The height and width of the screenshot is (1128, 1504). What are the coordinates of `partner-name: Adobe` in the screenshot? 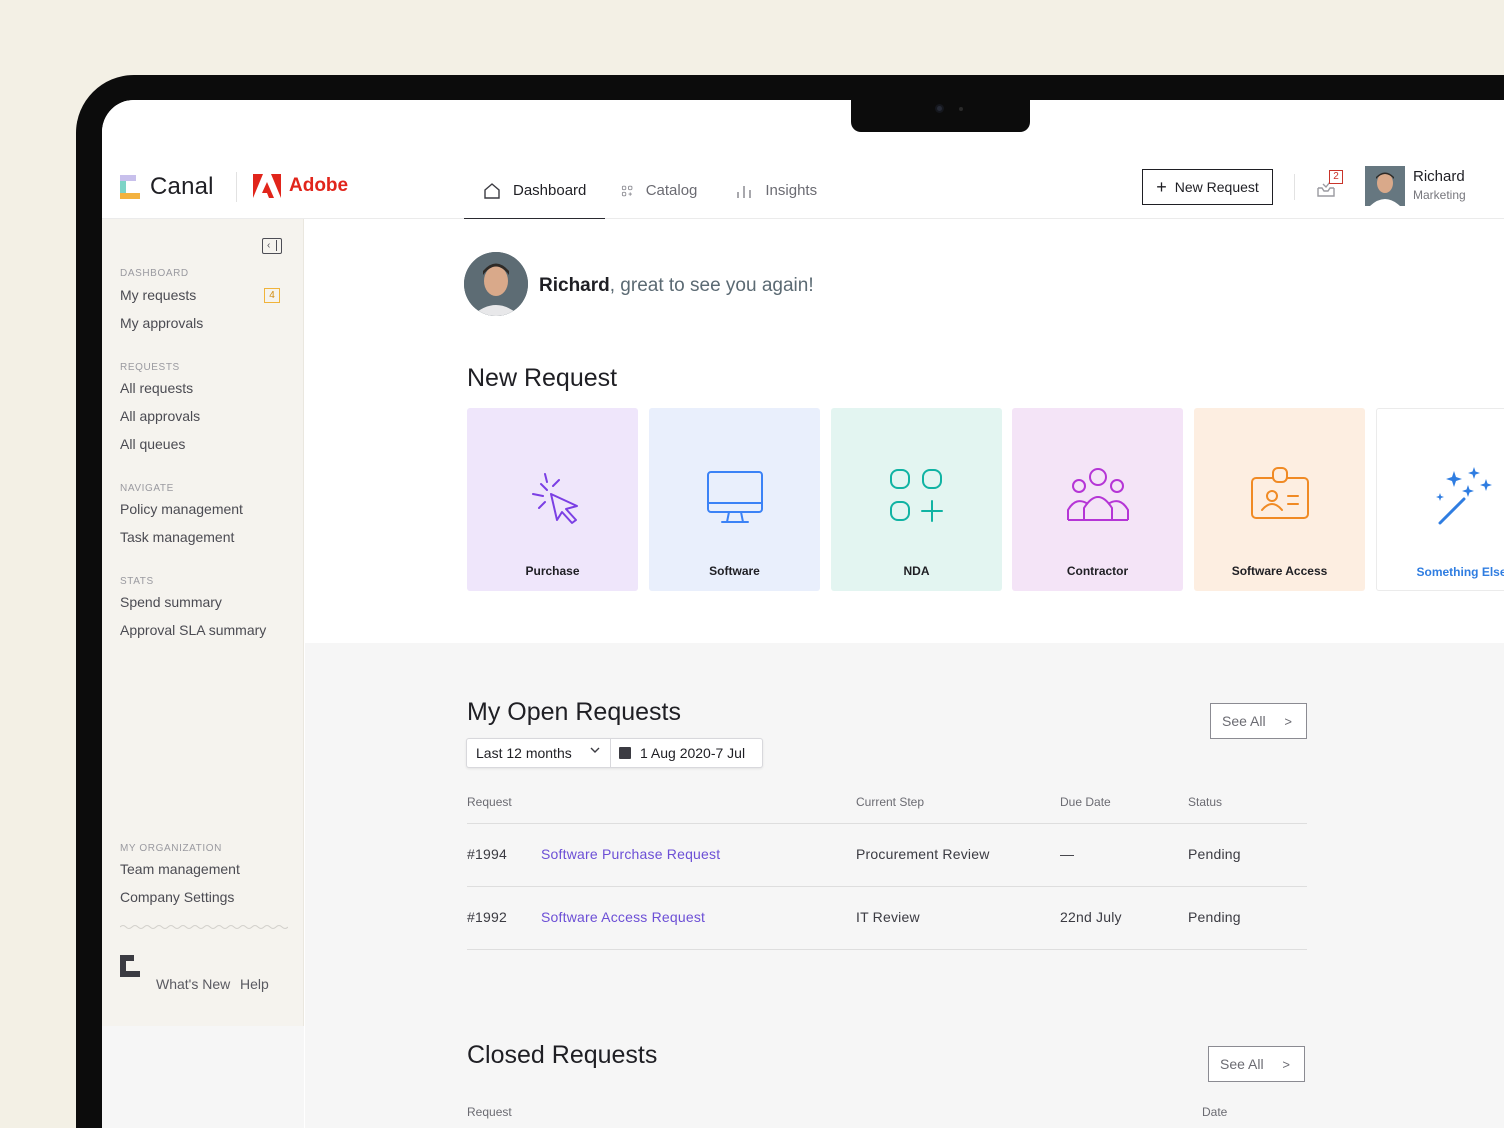 It's located at (319, 185).